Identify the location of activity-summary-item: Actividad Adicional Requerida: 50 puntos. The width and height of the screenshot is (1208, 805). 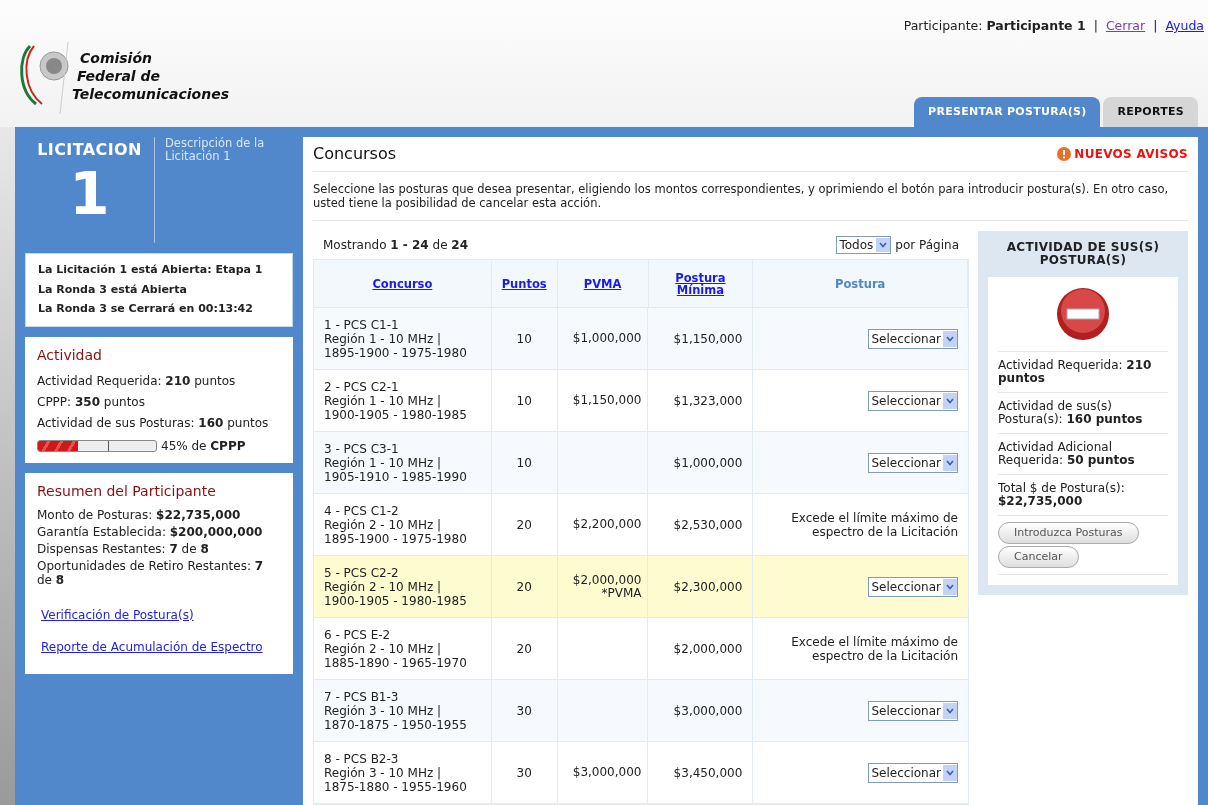
(1066, 453).